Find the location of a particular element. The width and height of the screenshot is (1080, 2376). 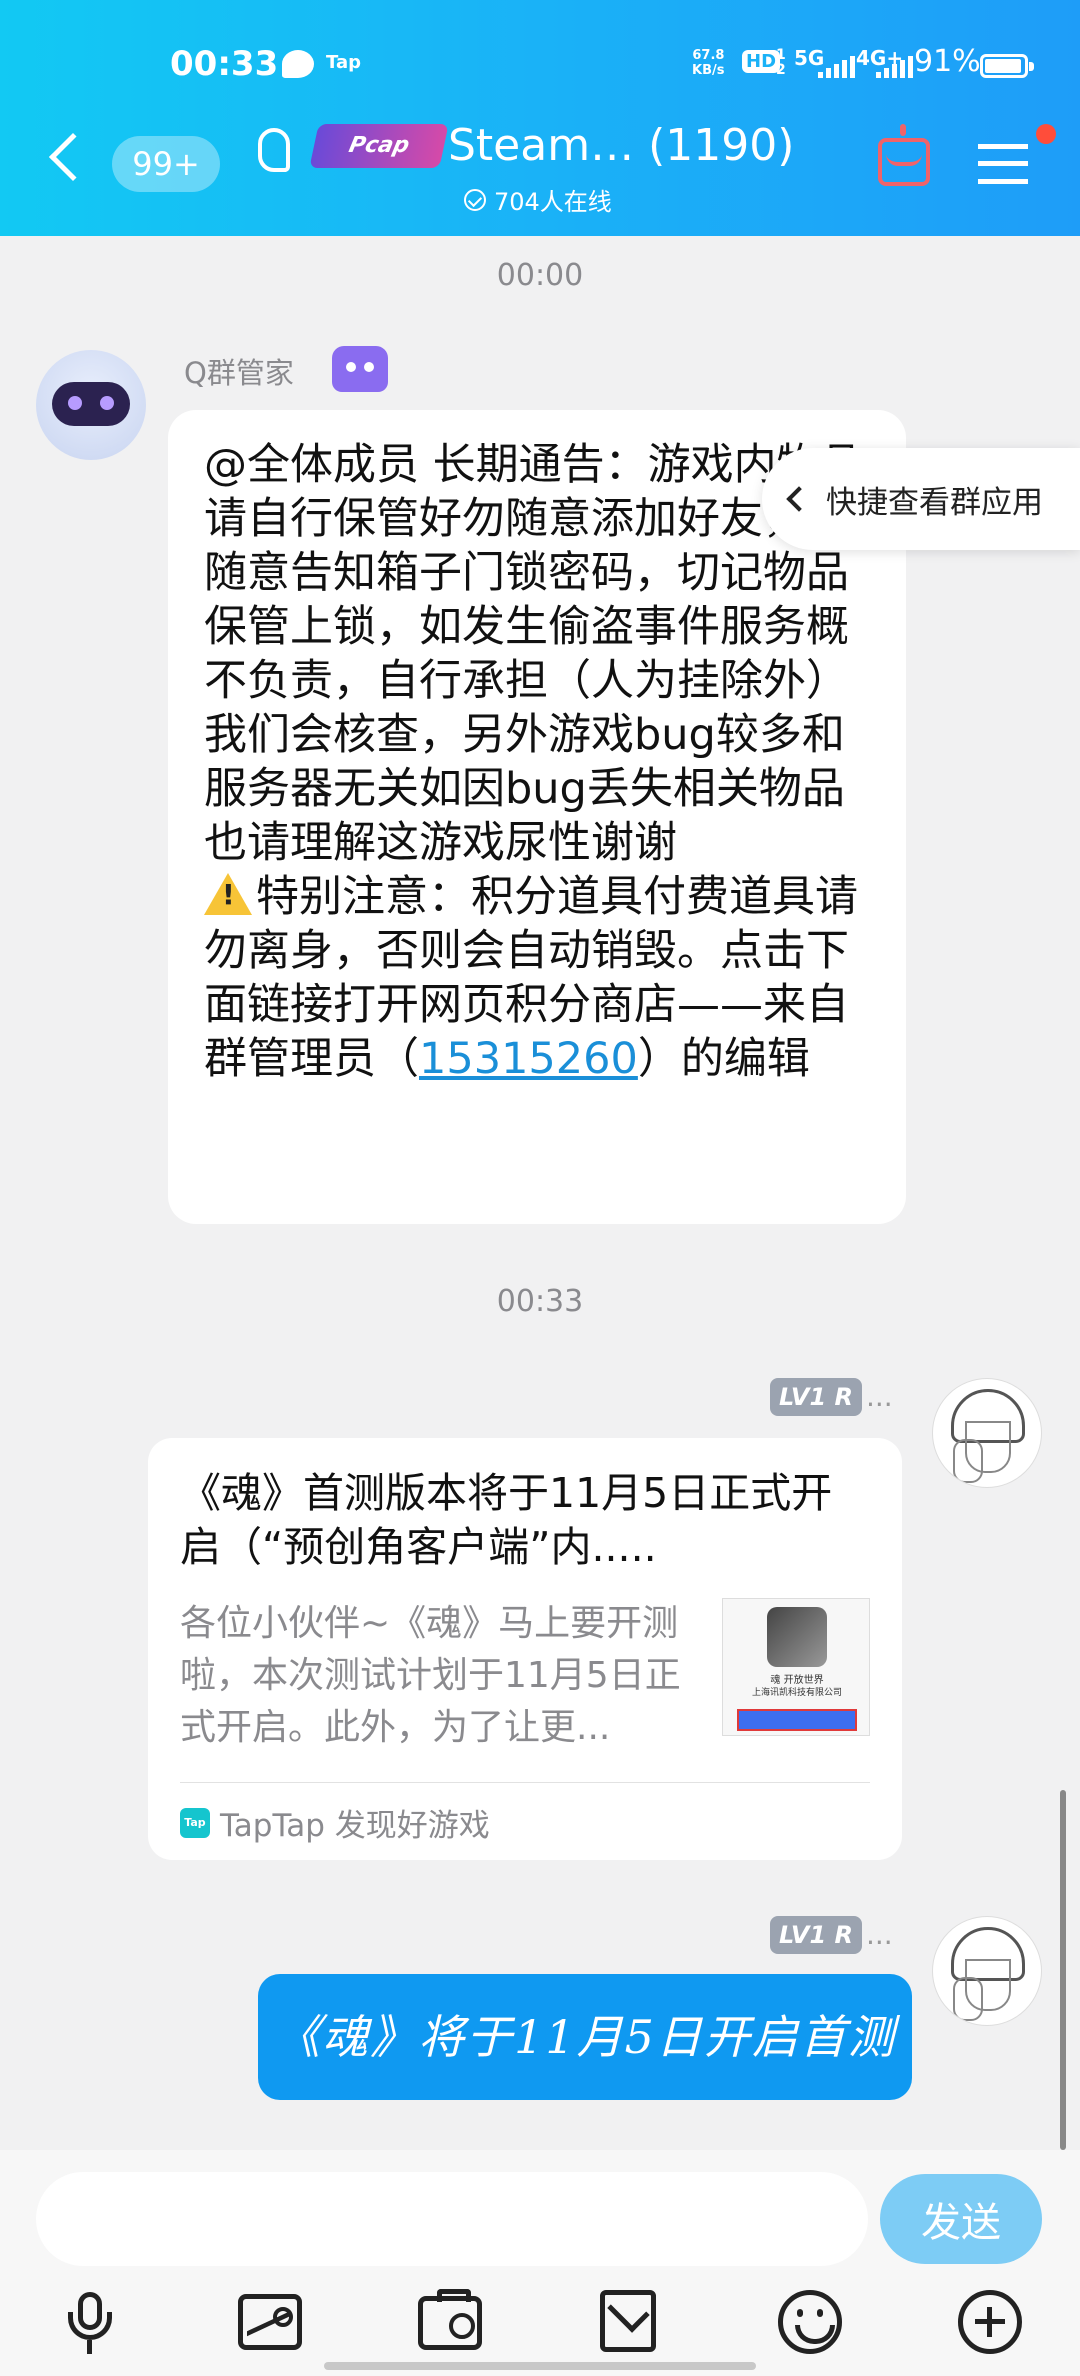

thumb-line-1: 魂 开放世界 is located at coordinates (797, 1680).